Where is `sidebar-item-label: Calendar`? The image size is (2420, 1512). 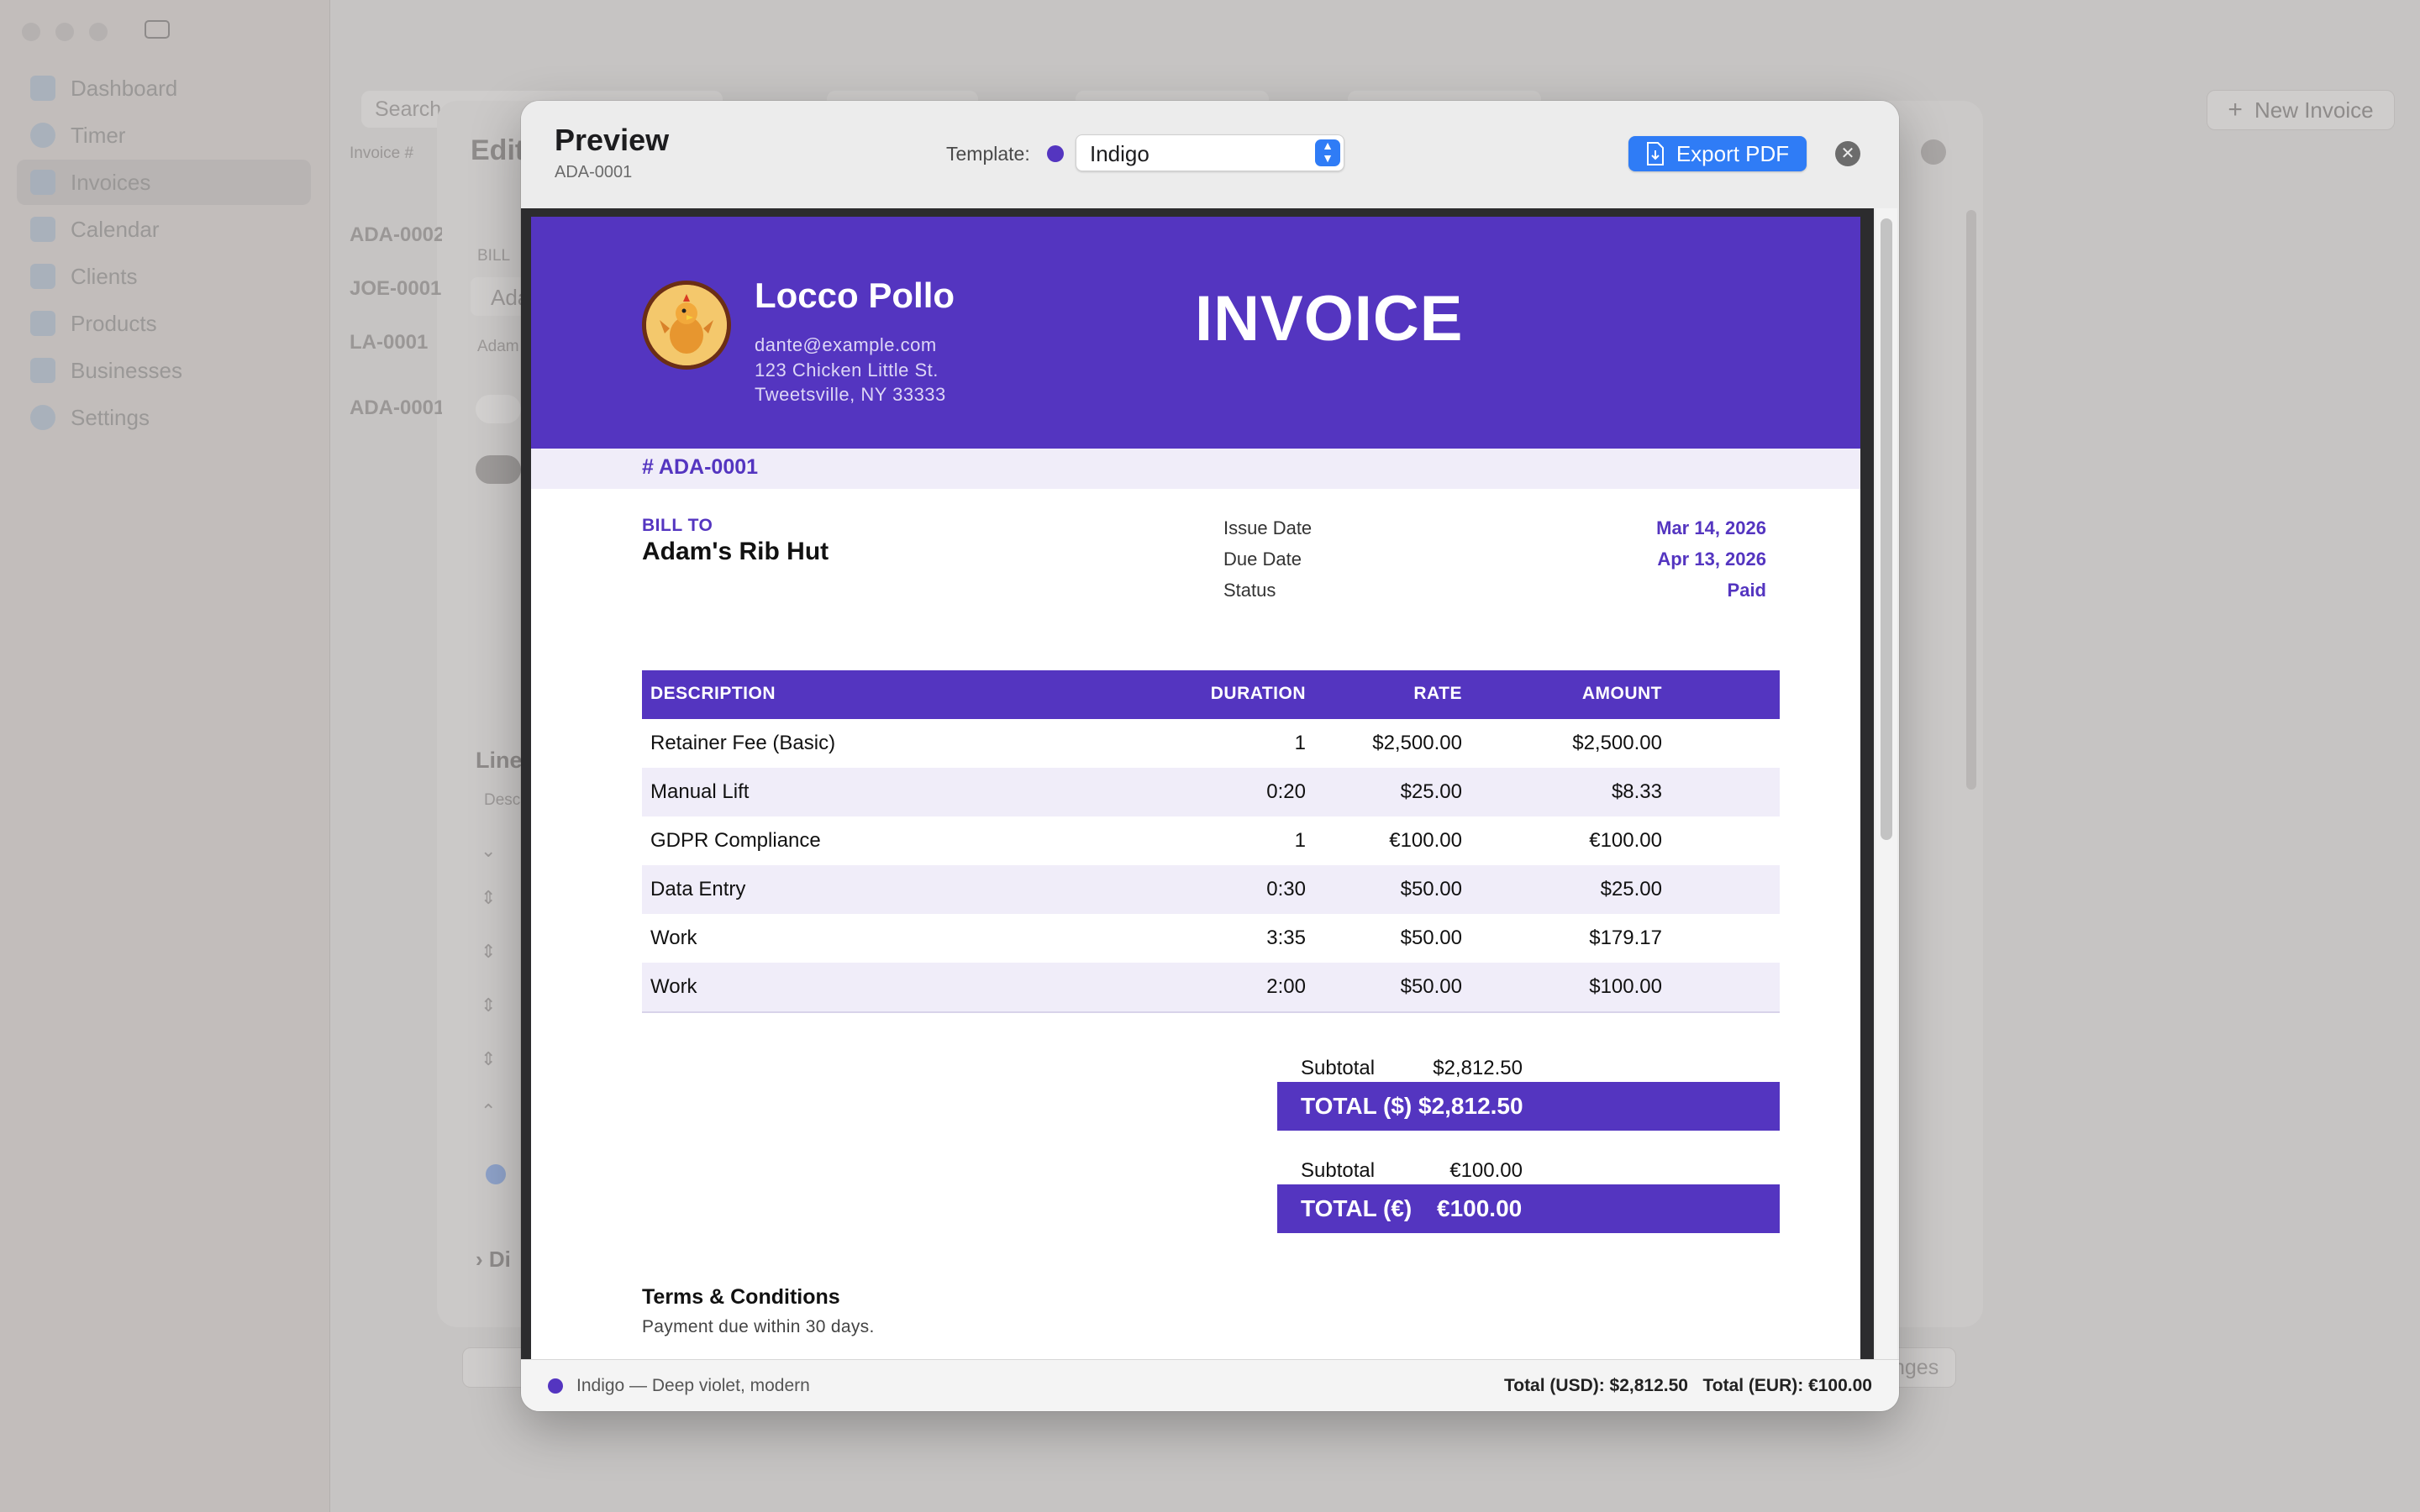 sidebar-item-label: Calendar is located at coordinates (116, 229).